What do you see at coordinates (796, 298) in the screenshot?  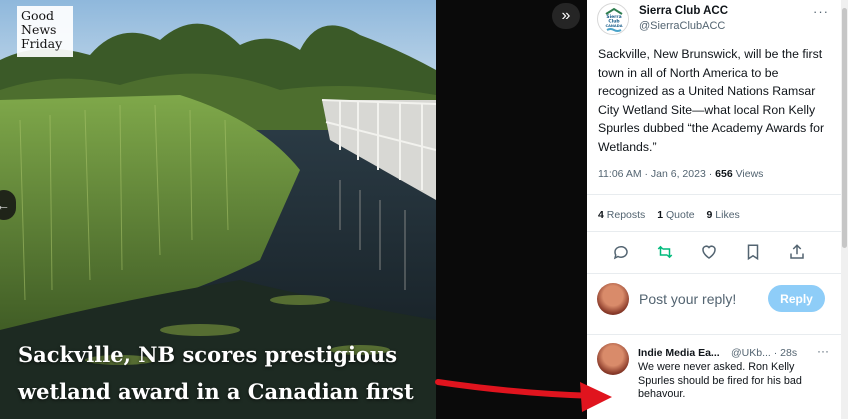 I see `reply-button: Reply` at bounding box center [796, 298].